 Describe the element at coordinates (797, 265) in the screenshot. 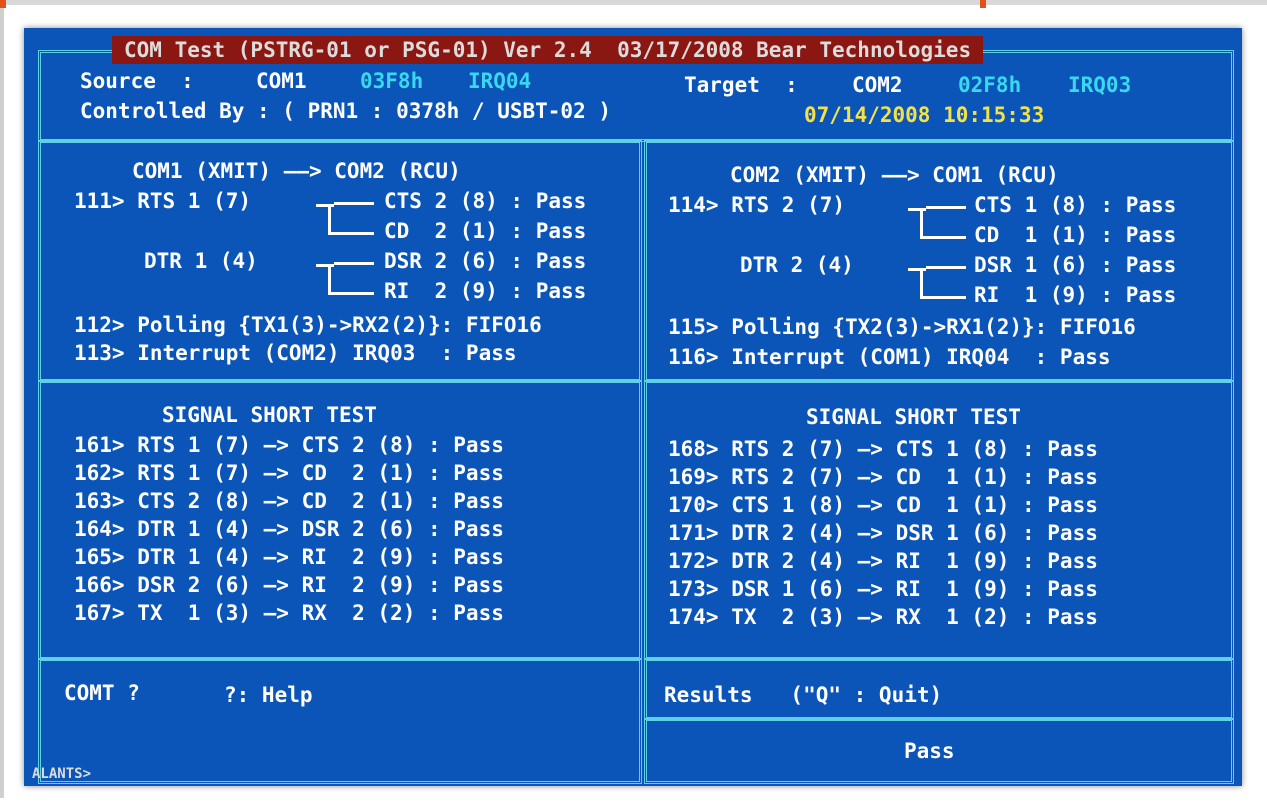

I see `right-line-dtr: DTR 2 (4)` at that location.